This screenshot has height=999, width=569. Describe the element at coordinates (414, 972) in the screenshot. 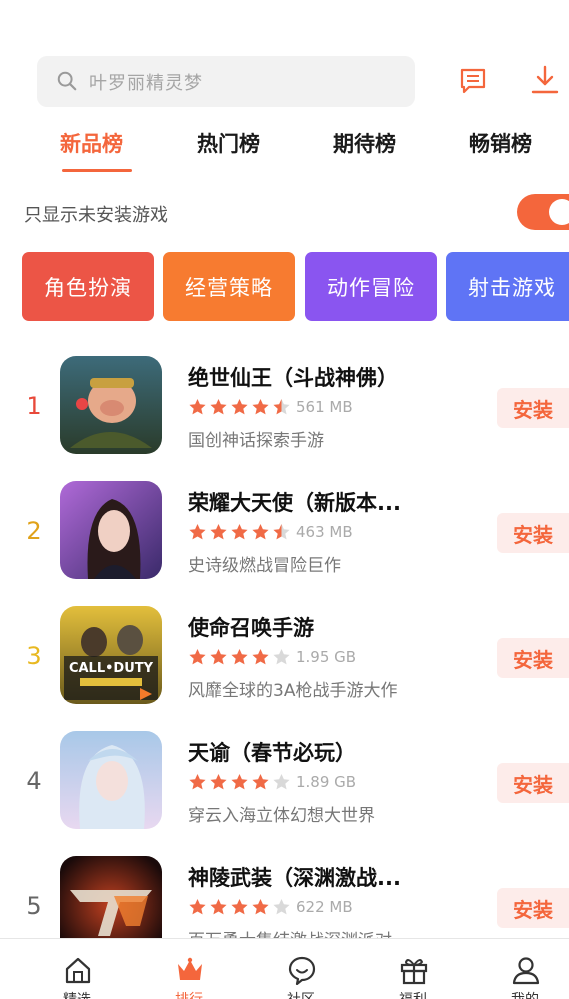

I see `gift-icon` at that location.